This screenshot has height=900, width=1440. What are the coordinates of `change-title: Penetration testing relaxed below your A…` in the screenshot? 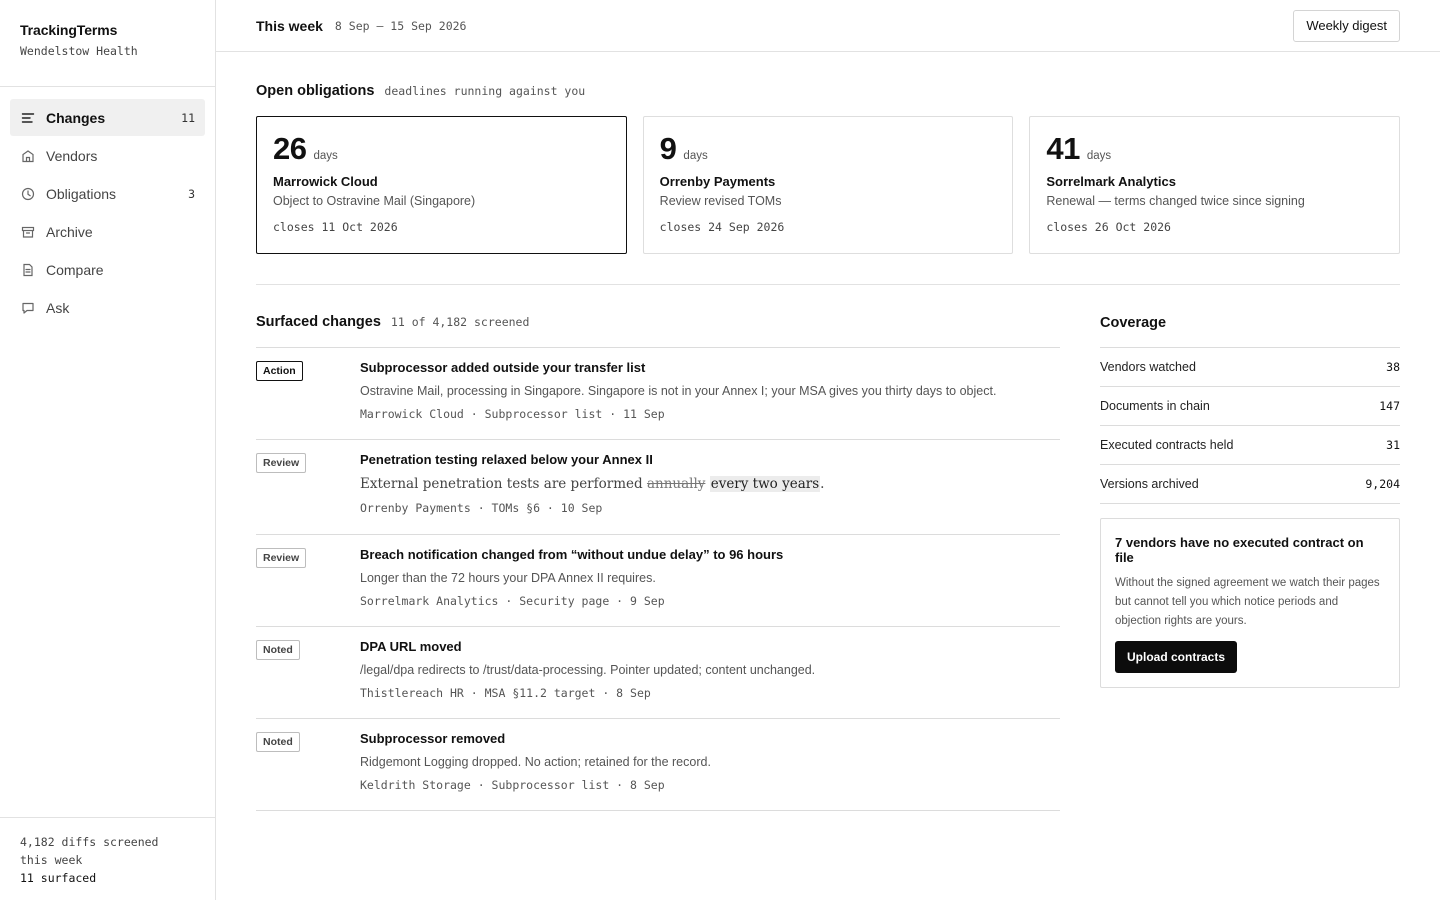 It's located at (506, 459).